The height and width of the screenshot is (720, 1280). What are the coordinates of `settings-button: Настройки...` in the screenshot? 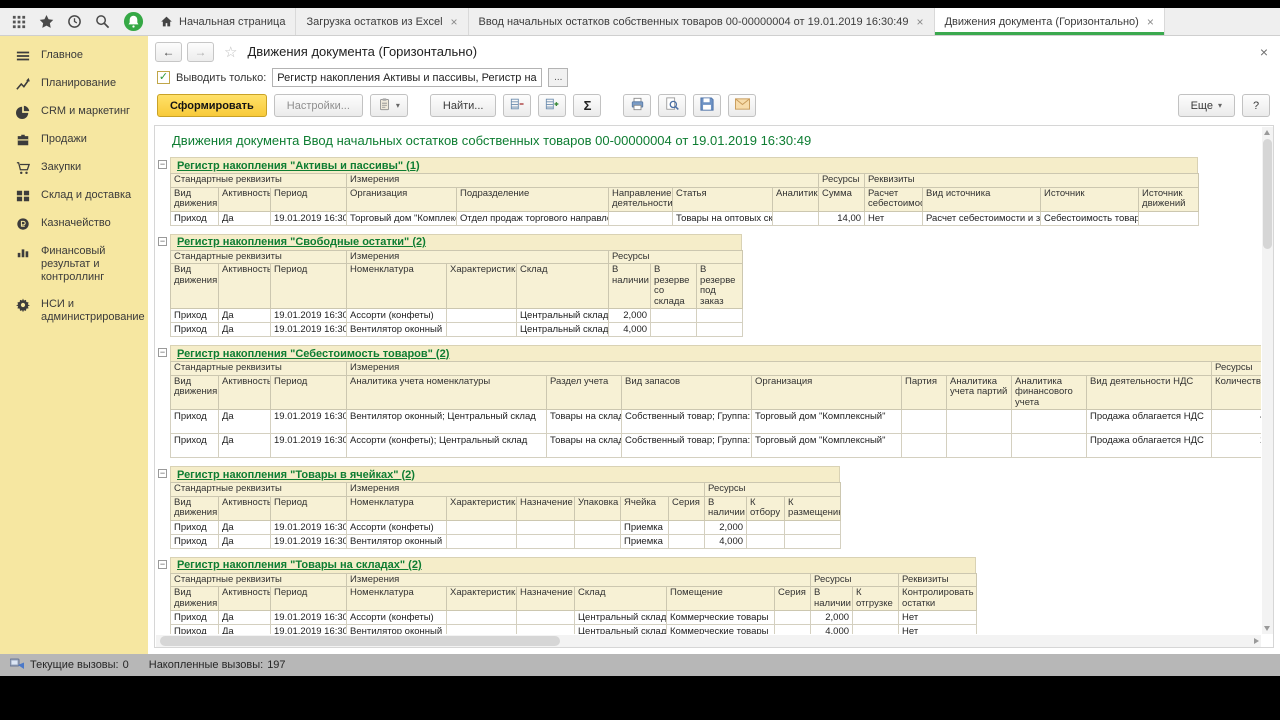 It's located at (318, 105).